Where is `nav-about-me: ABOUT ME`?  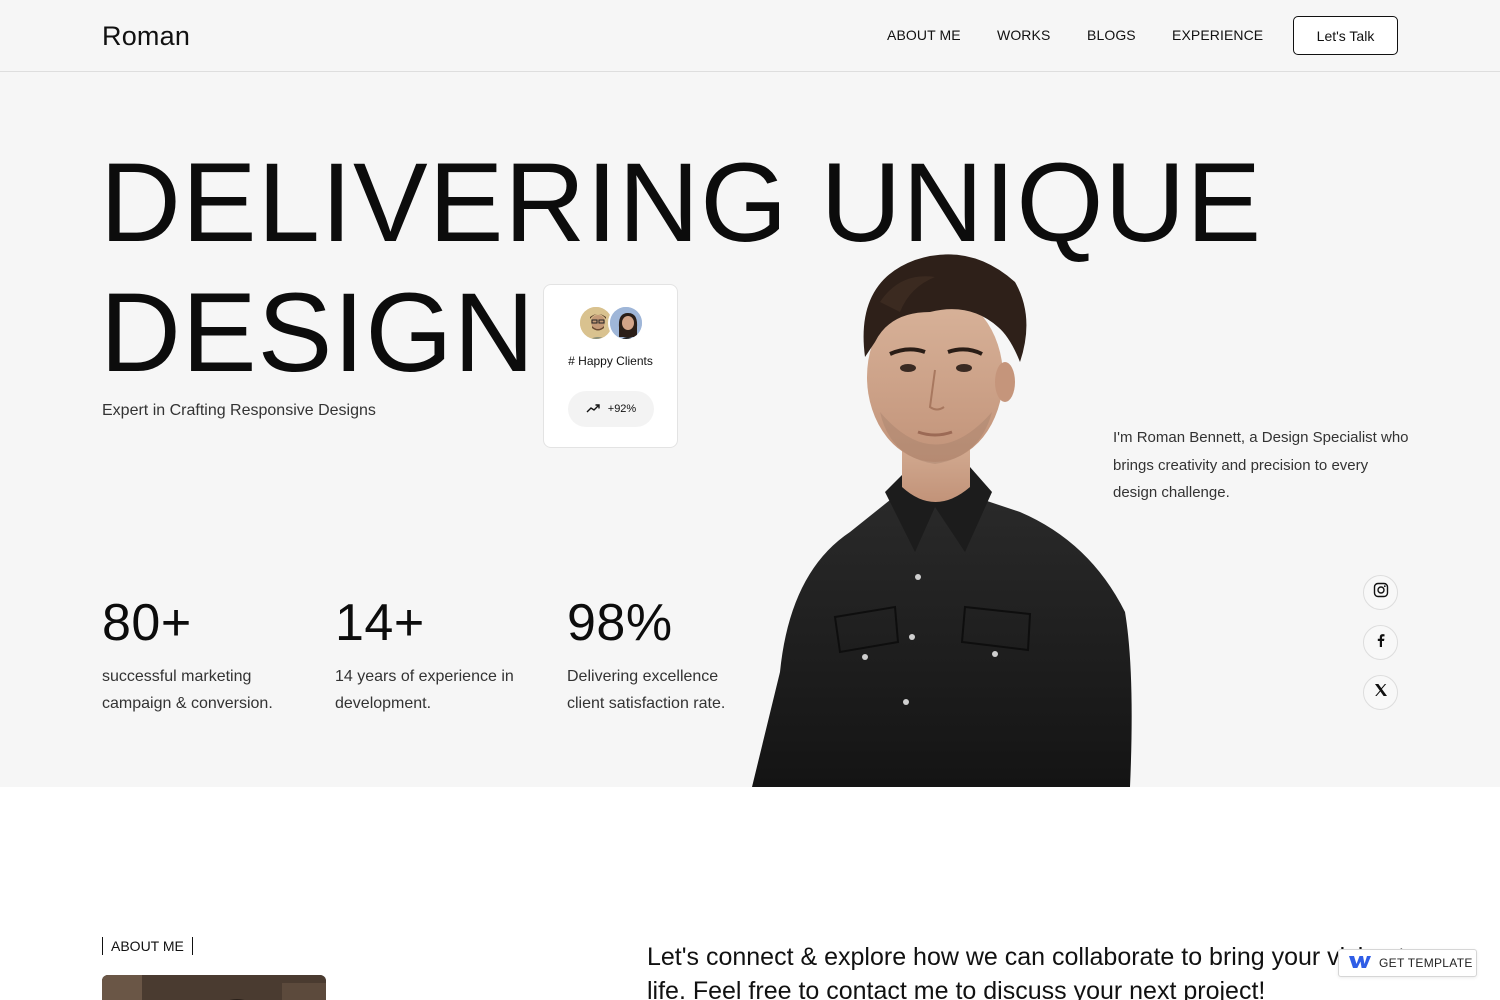 nav-about-me: ABOUT ME is located at coordinates (924, 35).